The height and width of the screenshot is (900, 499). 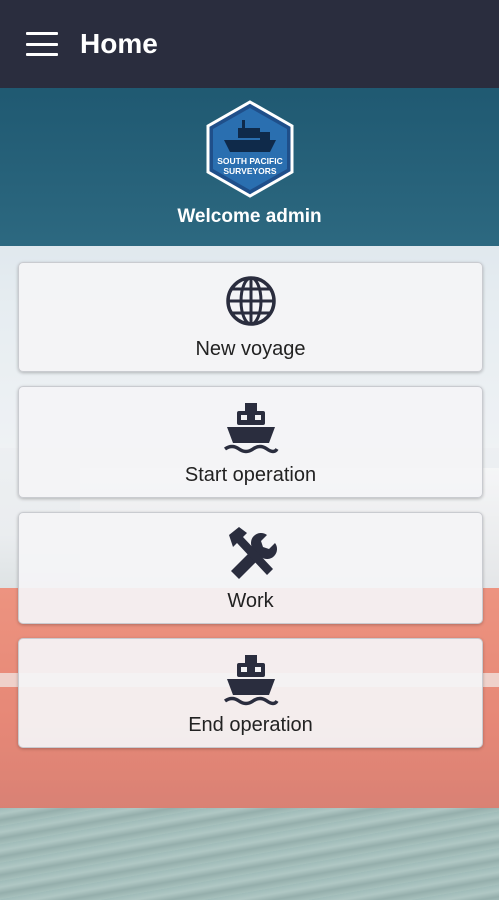 What do you see at coordinates (249, 161) in the screenshot?
I see `logo-line1: SOUTH PACIFIC` at bounding box center [249, 161].